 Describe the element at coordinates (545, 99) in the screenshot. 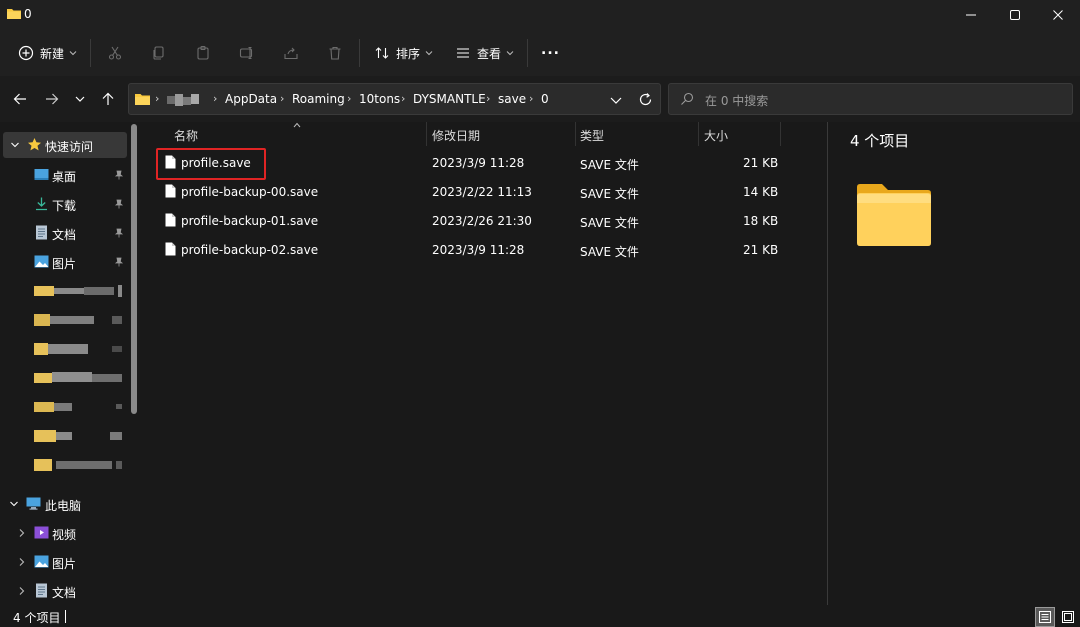

I see `breadcrumb-0: 0` at that location.